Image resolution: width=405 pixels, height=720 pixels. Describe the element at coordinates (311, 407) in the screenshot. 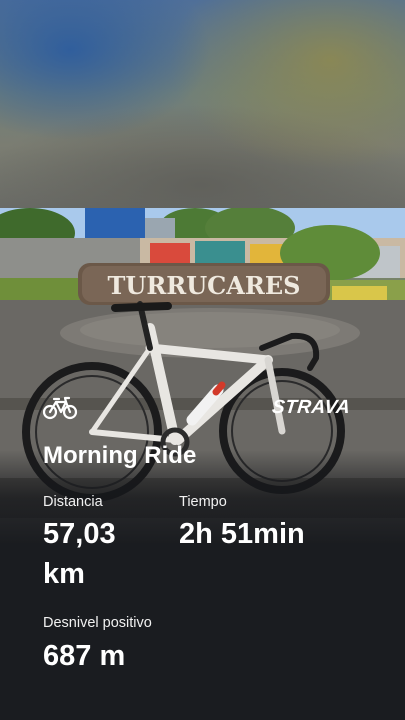

I see `strava-logo: STRAVA` at that location.